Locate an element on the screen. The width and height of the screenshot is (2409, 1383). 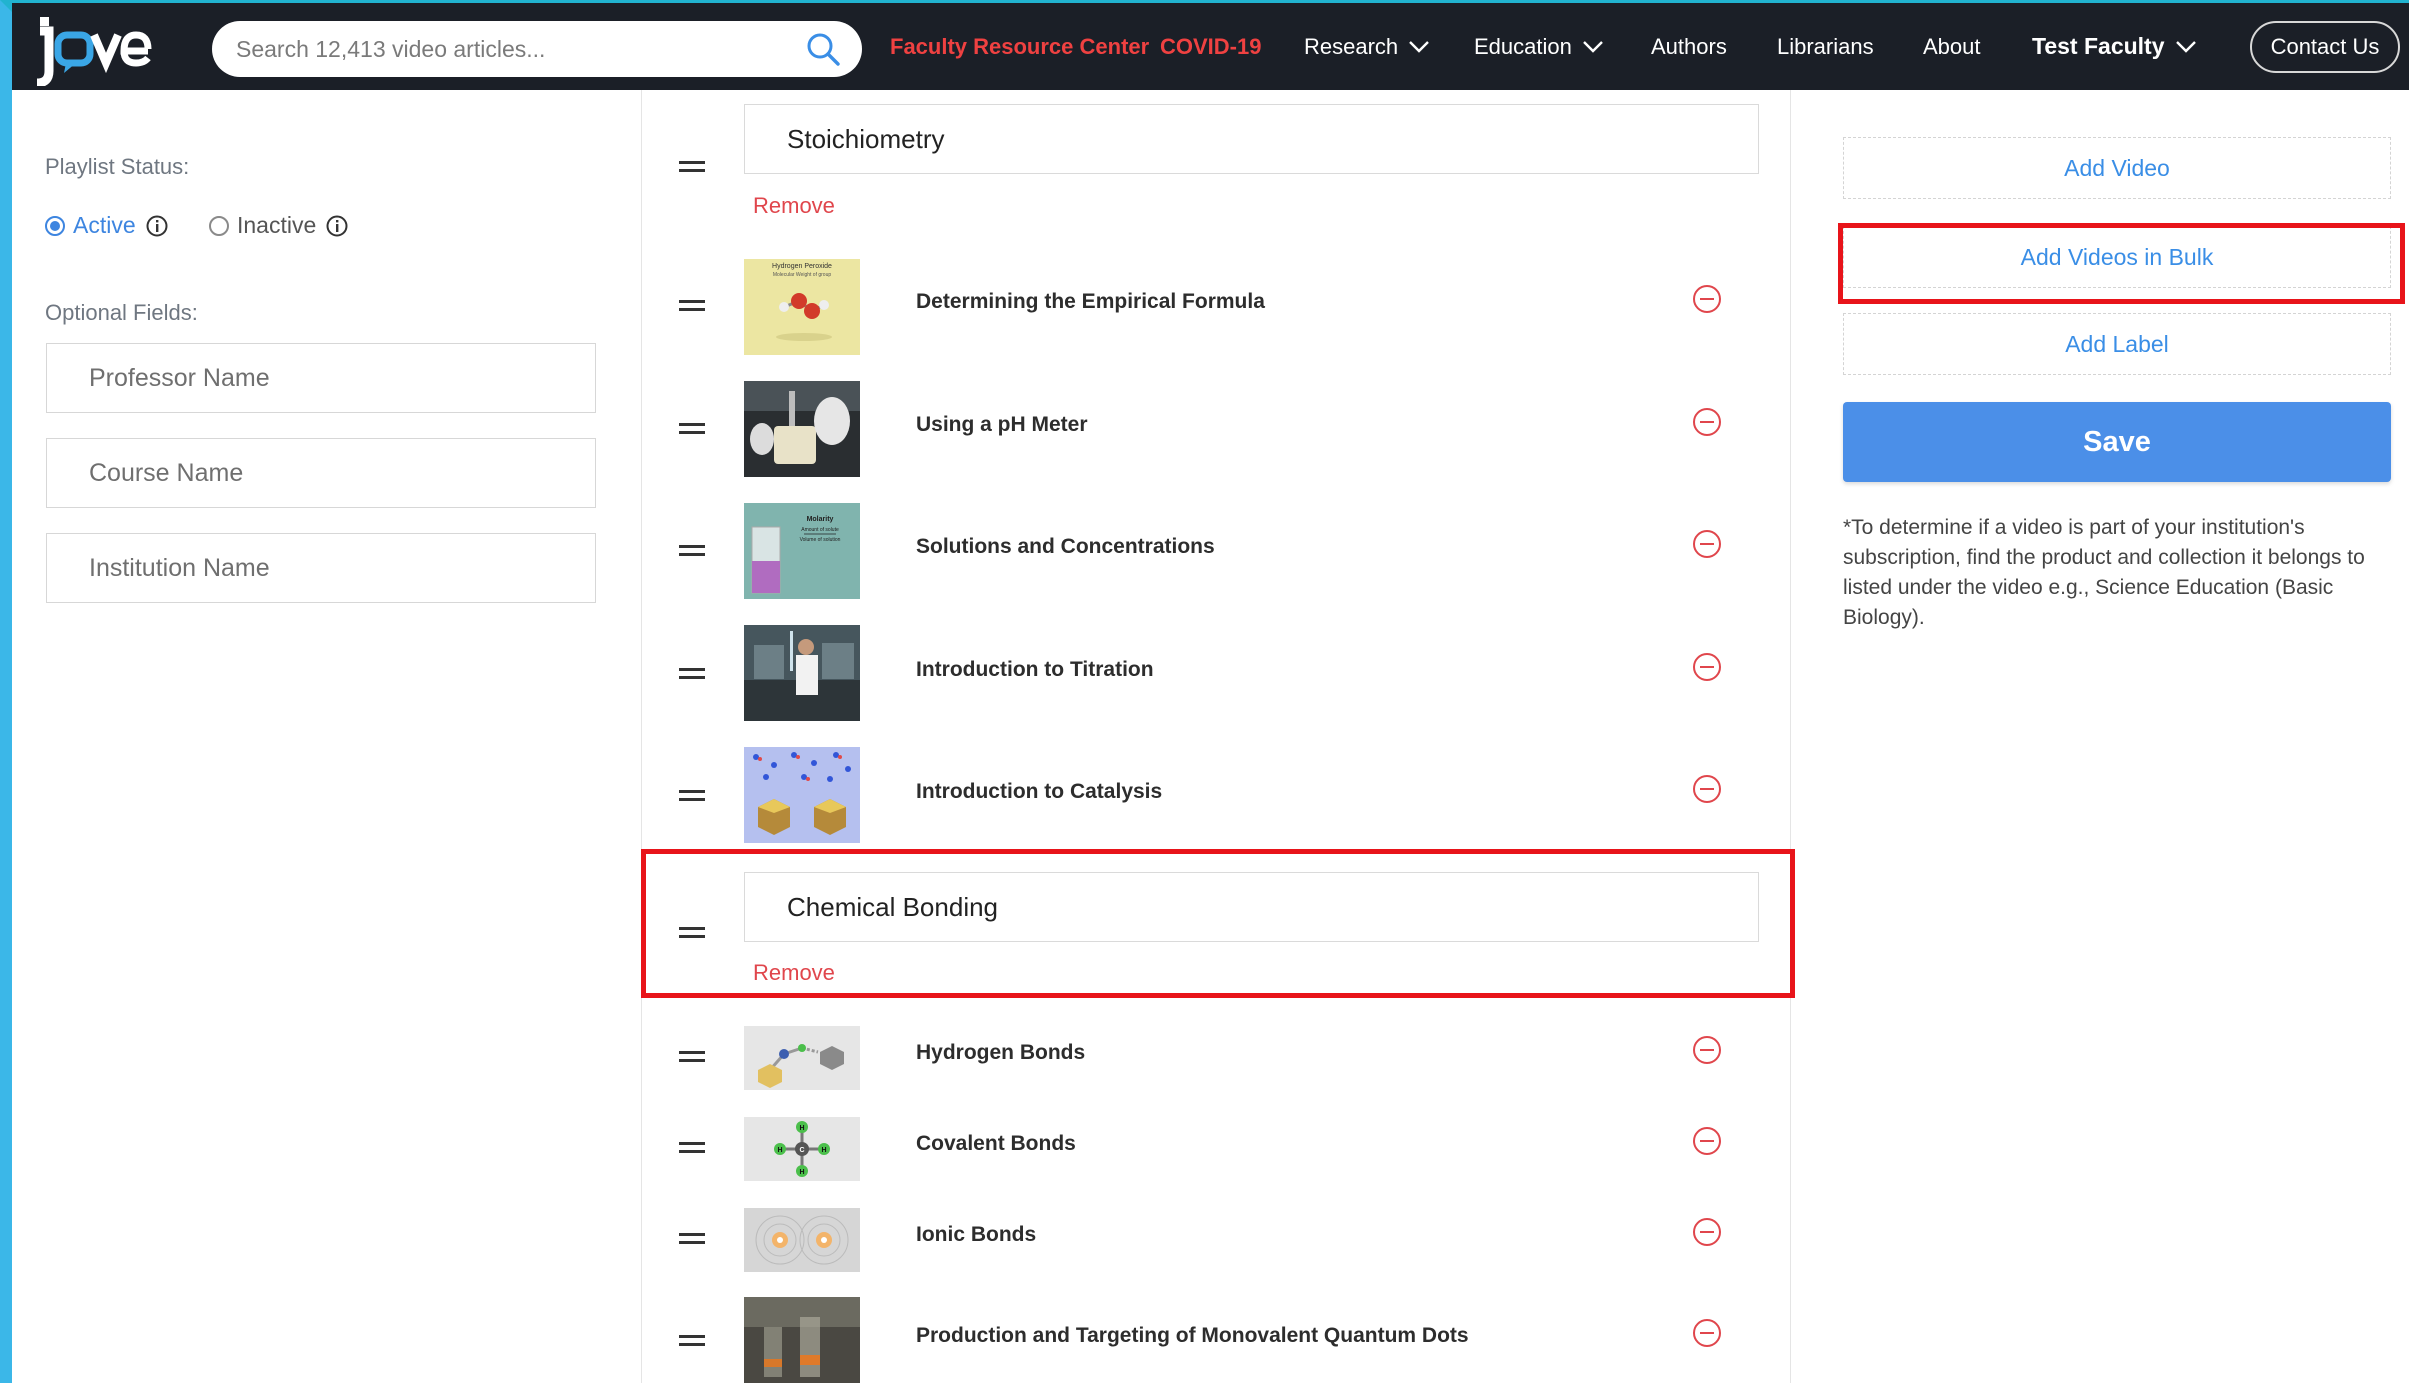
video-title: Hydrogen Bonds is located at coordinates (1000, 1053).